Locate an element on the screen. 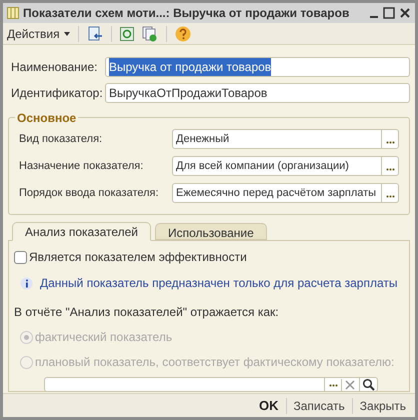 The image size is (418, 420). help-icon is located at coordinates (182, 34).